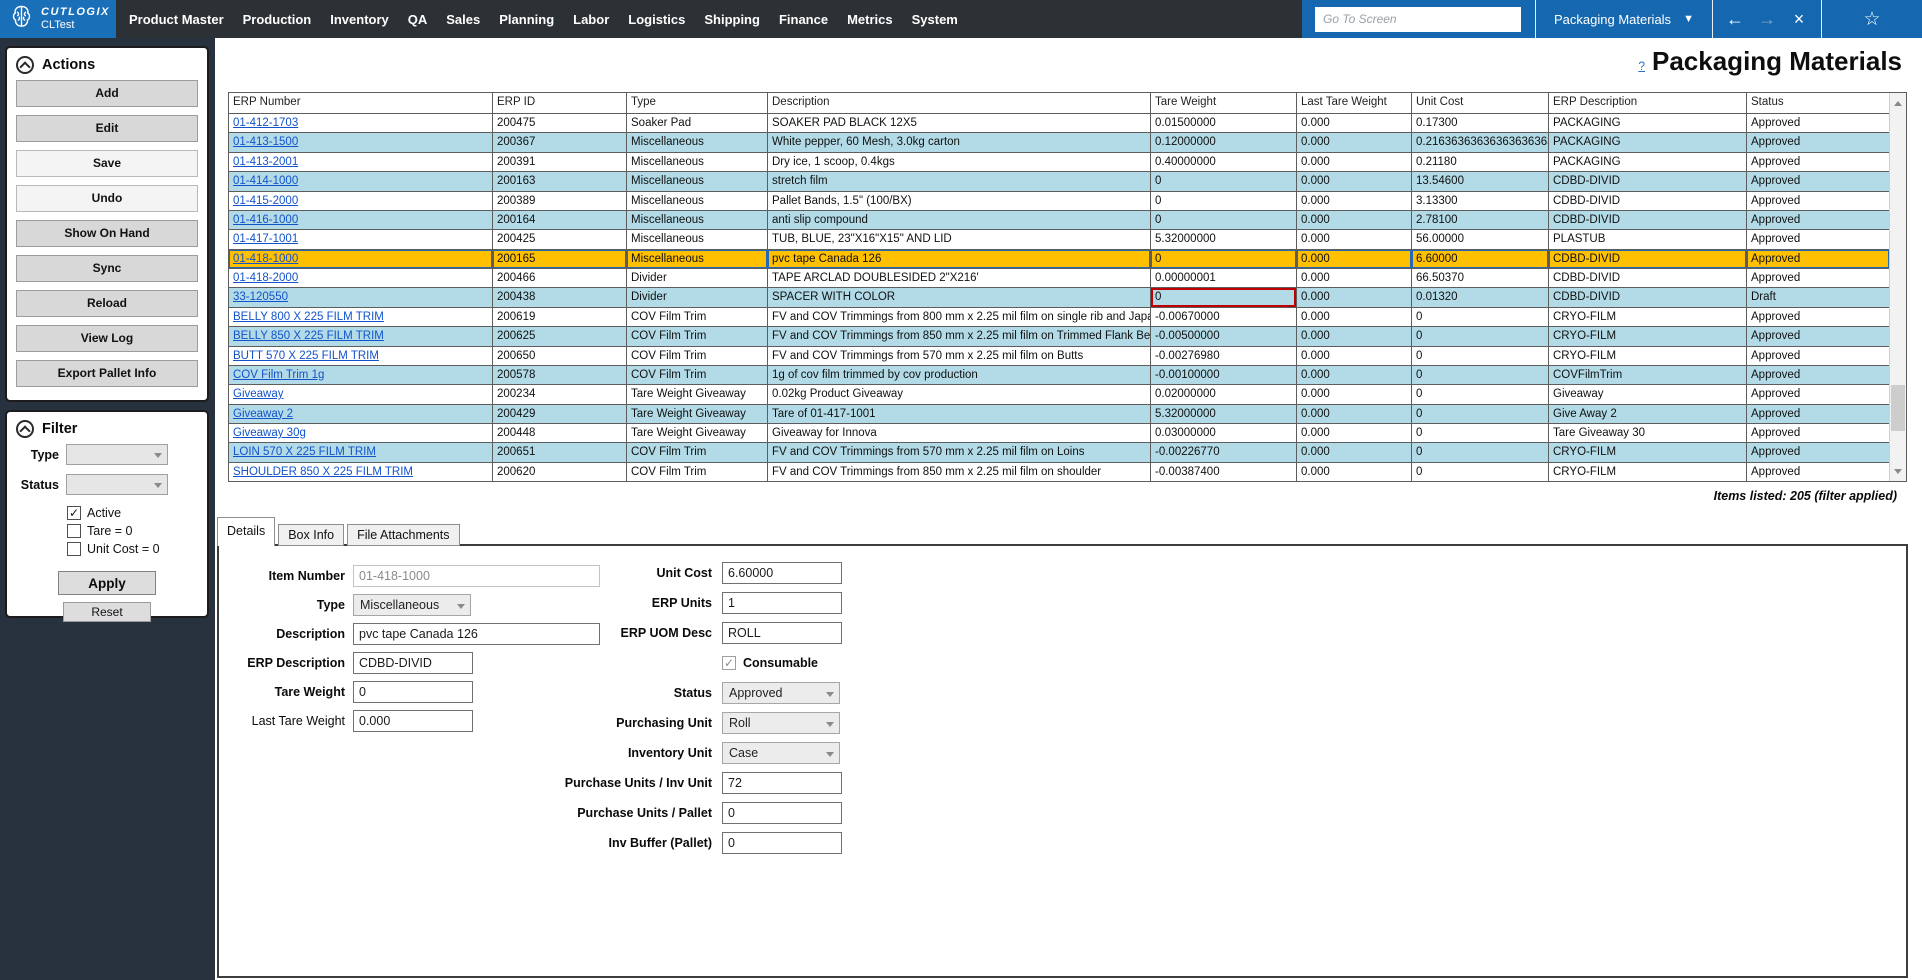  Describe the element at coordinates (1648, 220) in the screenshot. I see `erp-description-cell: CDBD-DIVID` at that location.